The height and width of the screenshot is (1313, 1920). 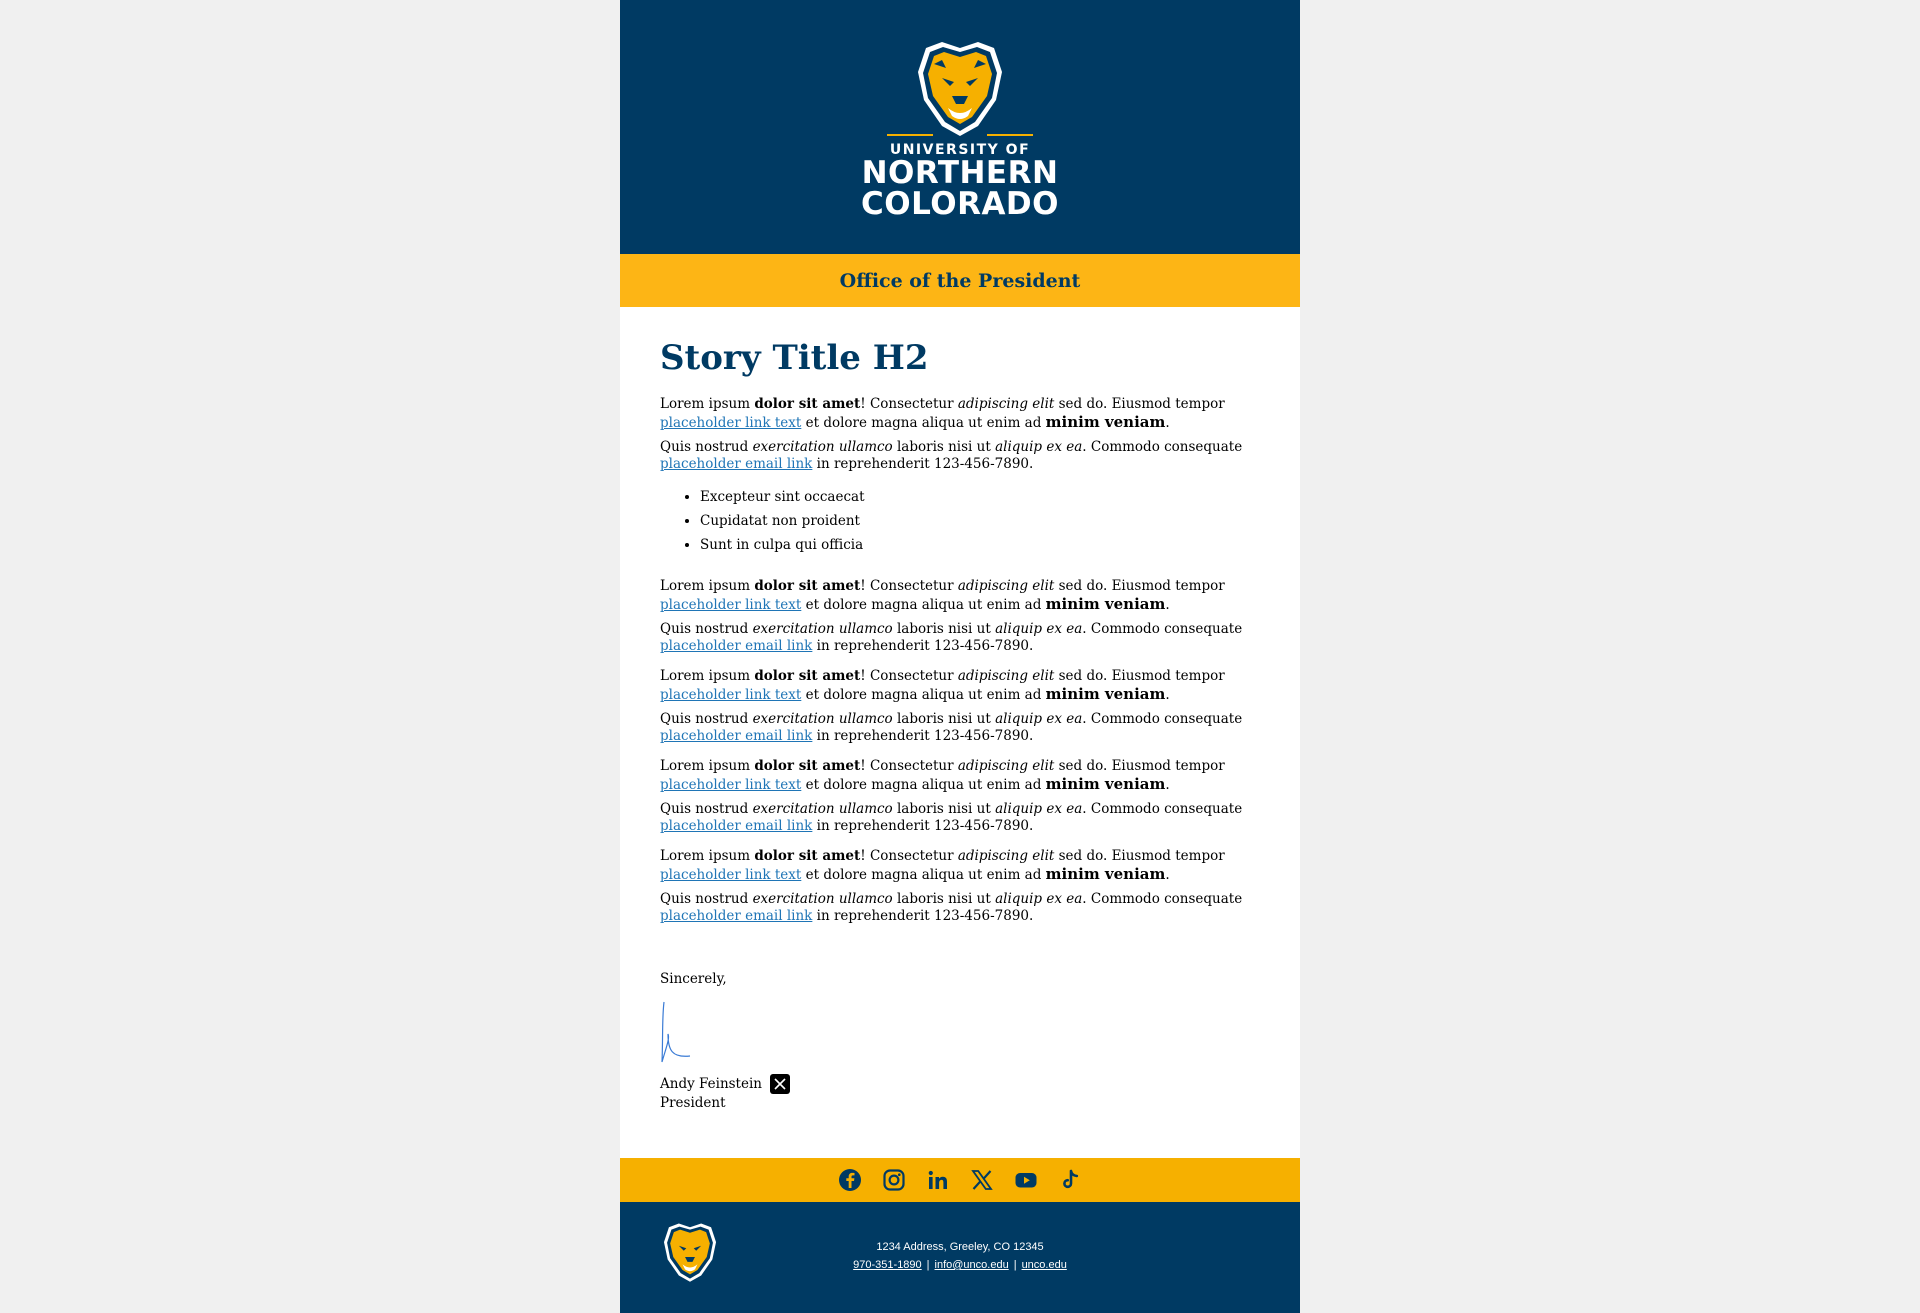 I want to click on x-icon, so click(x=982, y=1180).